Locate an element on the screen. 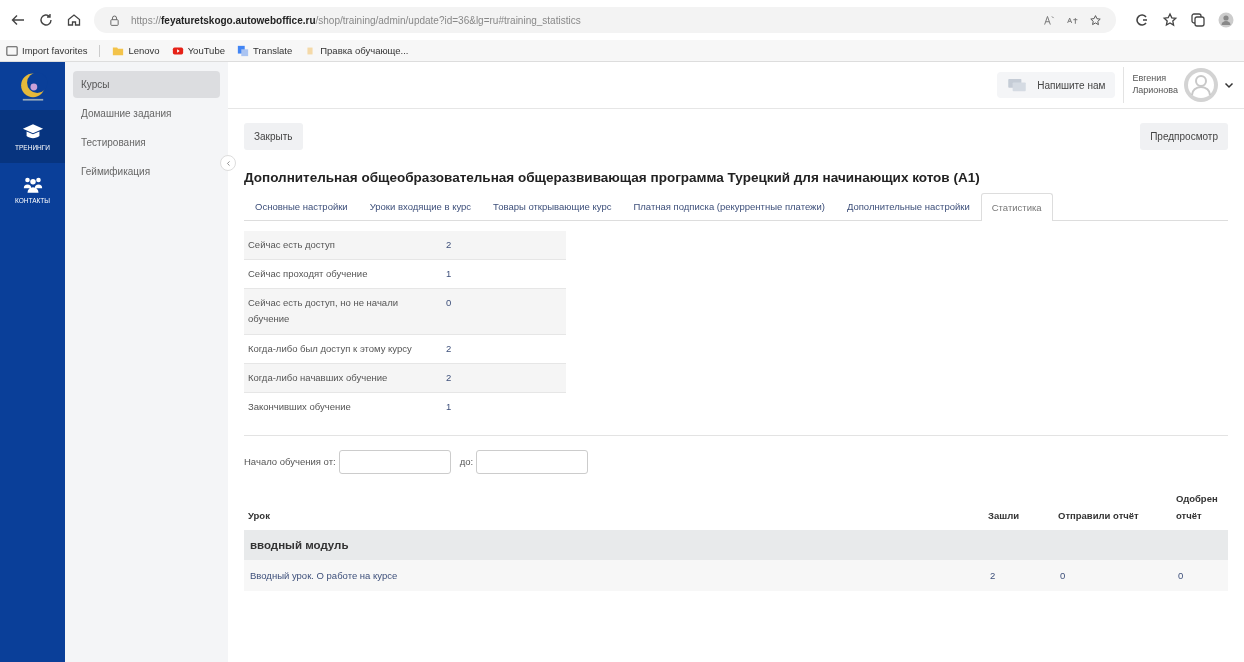 This screenshot has height=662, width=1244. filter-label: до: is located at coordinates (466, 462).